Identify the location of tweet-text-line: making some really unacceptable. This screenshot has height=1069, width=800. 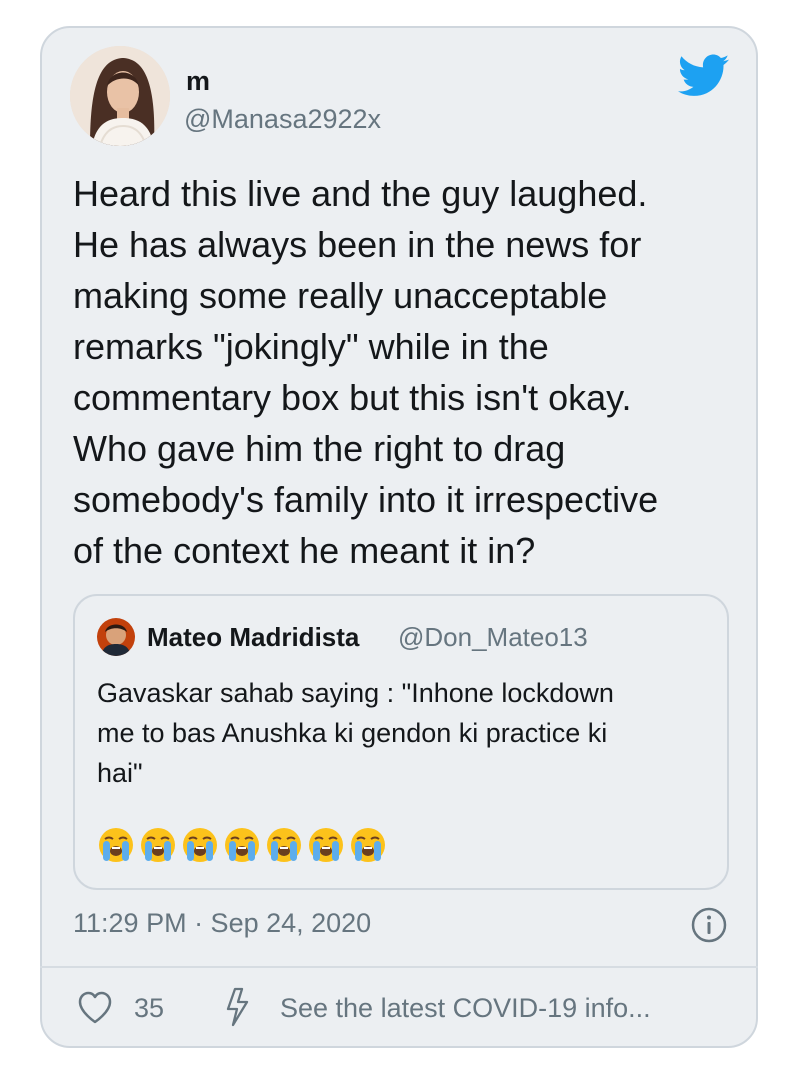
(340, 295).